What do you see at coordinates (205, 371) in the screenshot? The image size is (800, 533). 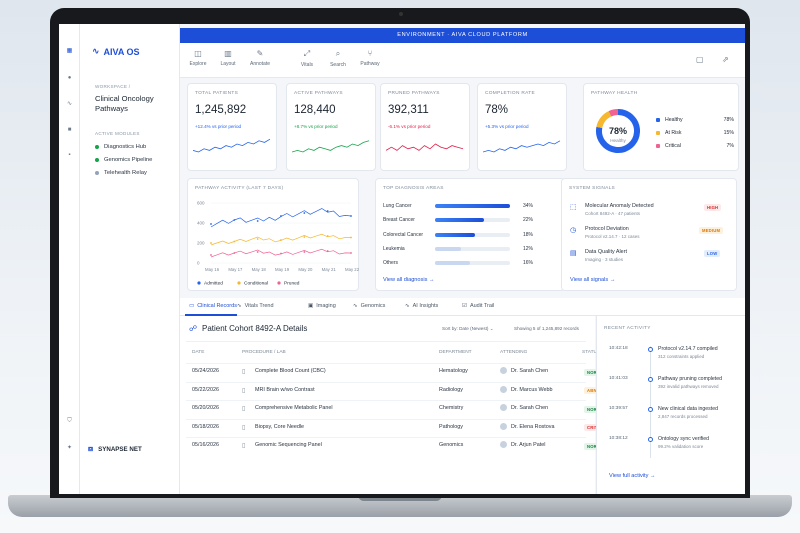 I see `cell-date: 05/24/2026` at bounding box center [205, 371].